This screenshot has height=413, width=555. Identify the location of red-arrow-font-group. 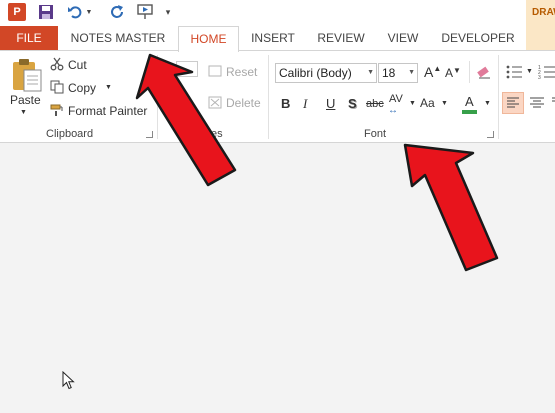
(451, 207).